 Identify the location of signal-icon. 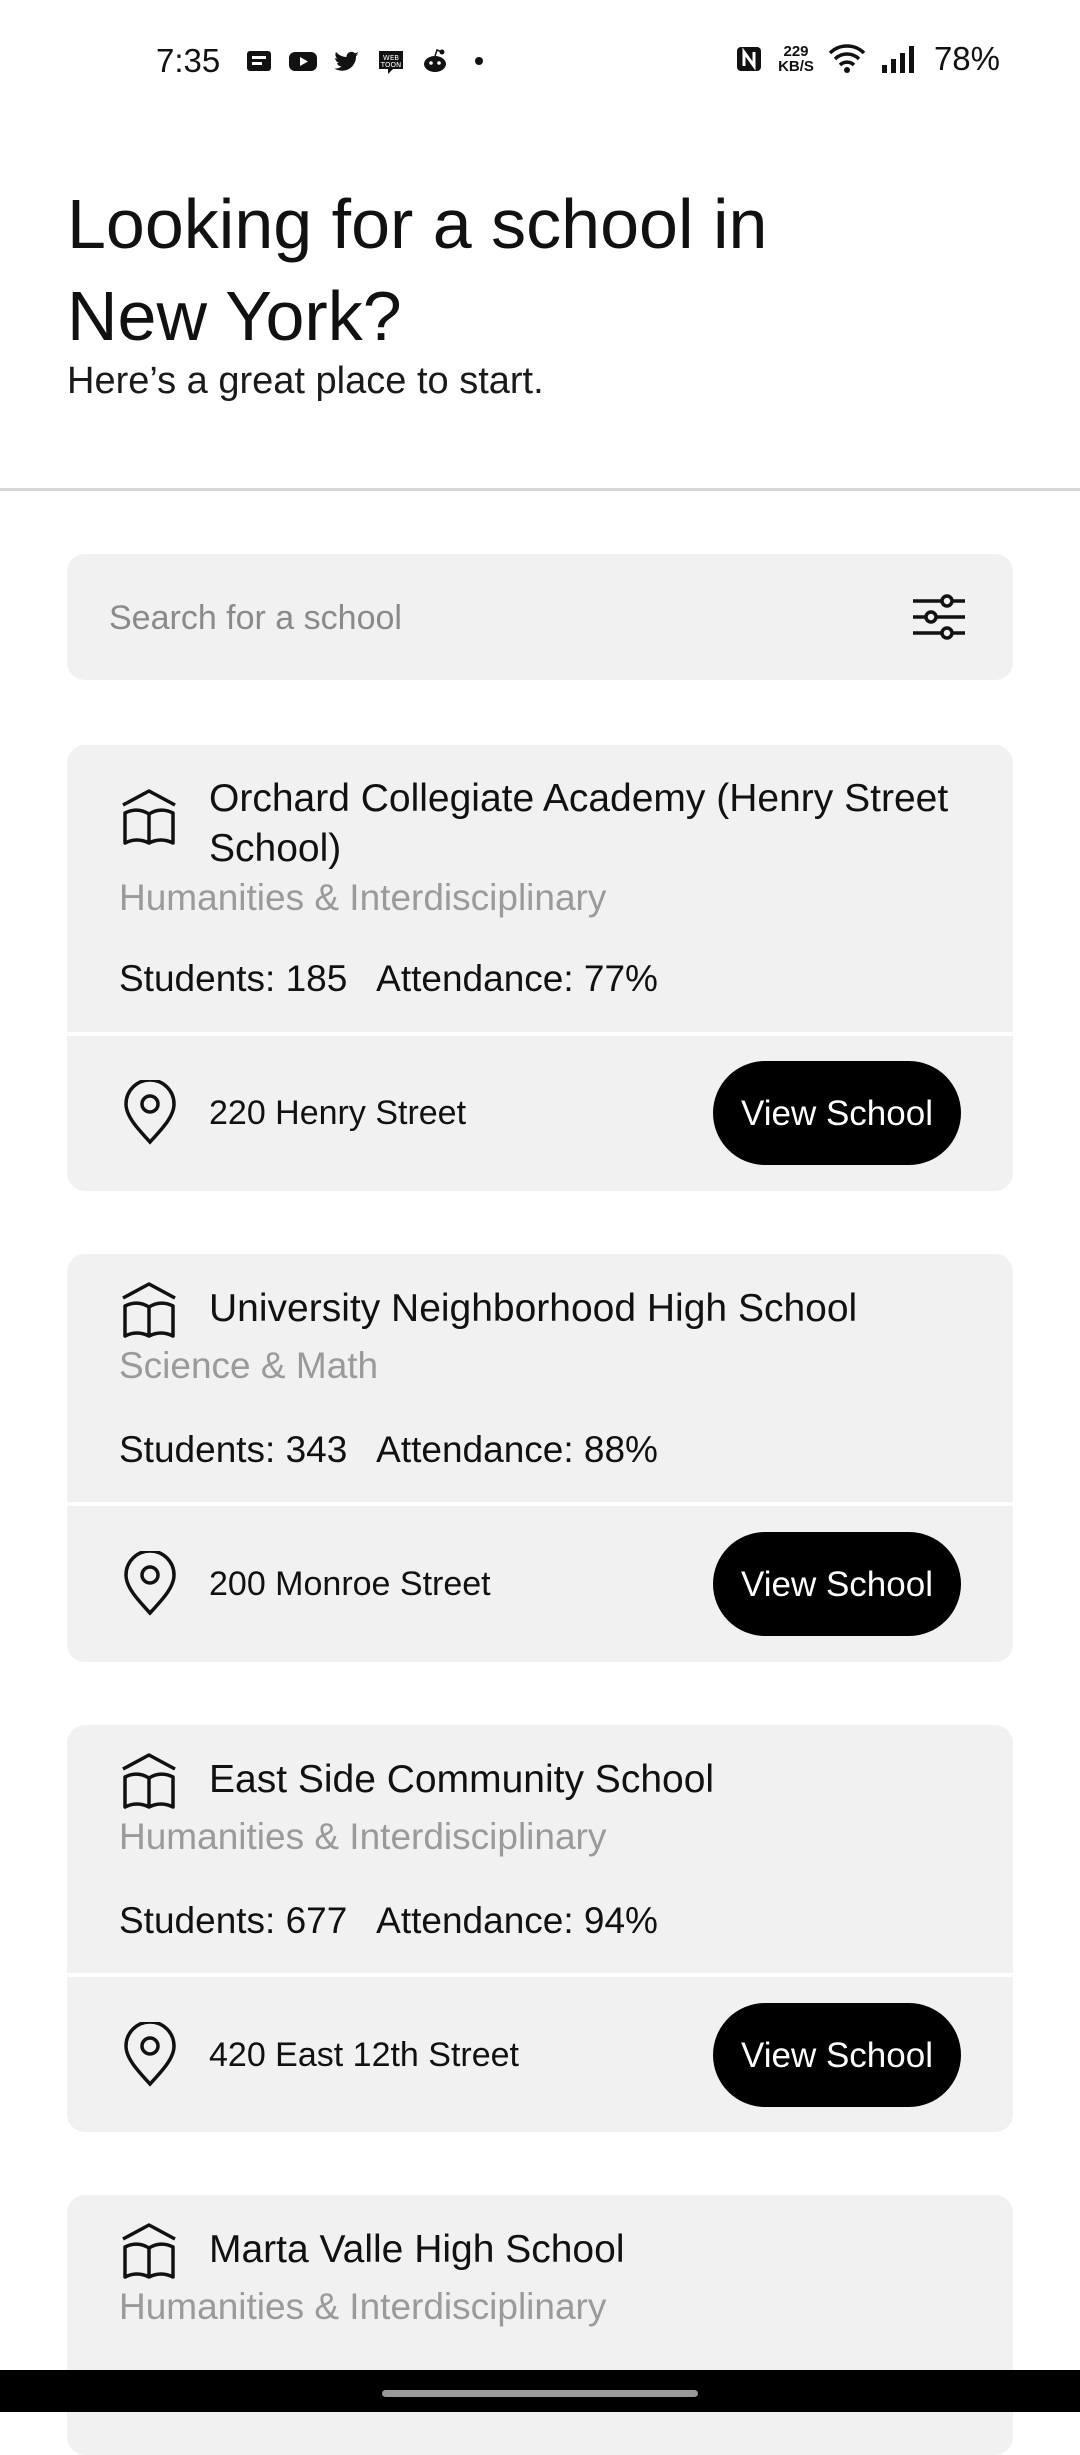
(897, 59).